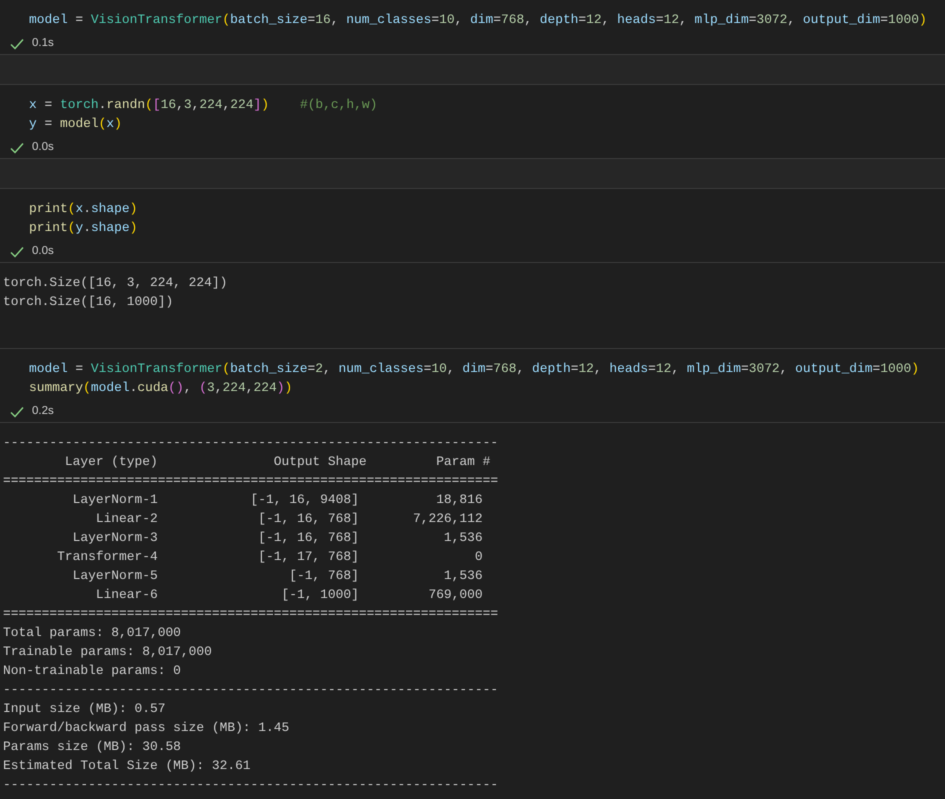  Describe the element at coordinates (277, 538) in the screenshot. I see `output-line: LayerNorm-3 [-1, 16, 768] 1,536` at that location.